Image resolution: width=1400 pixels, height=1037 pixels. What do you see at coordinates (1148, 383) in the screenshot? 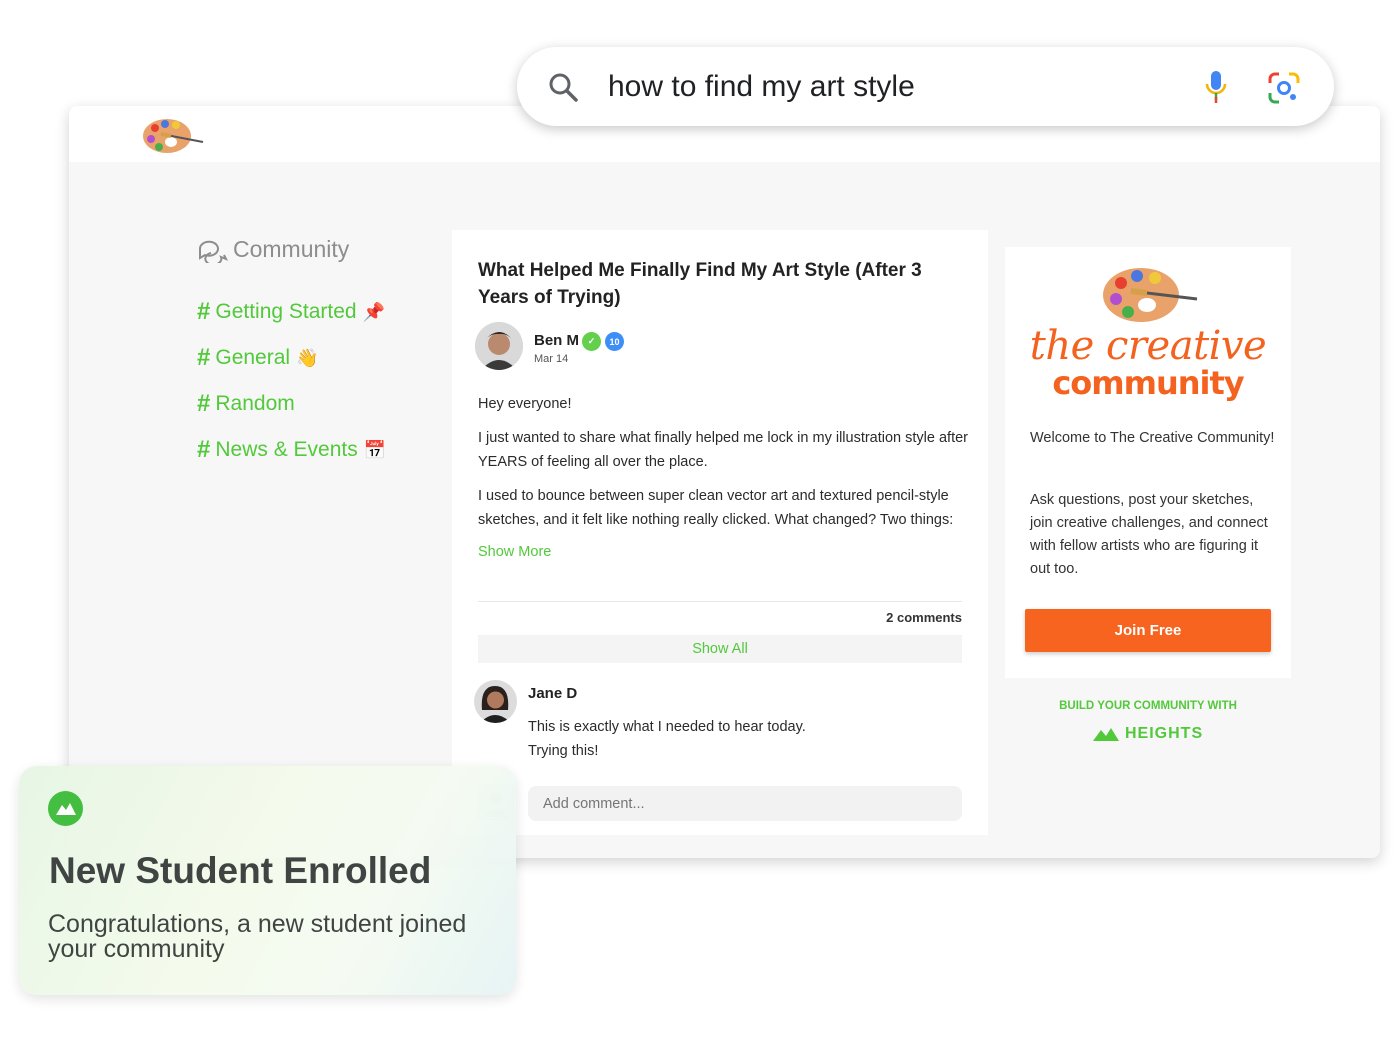
I see `brand-title-line2: community` at bounding box center [1148, 383].